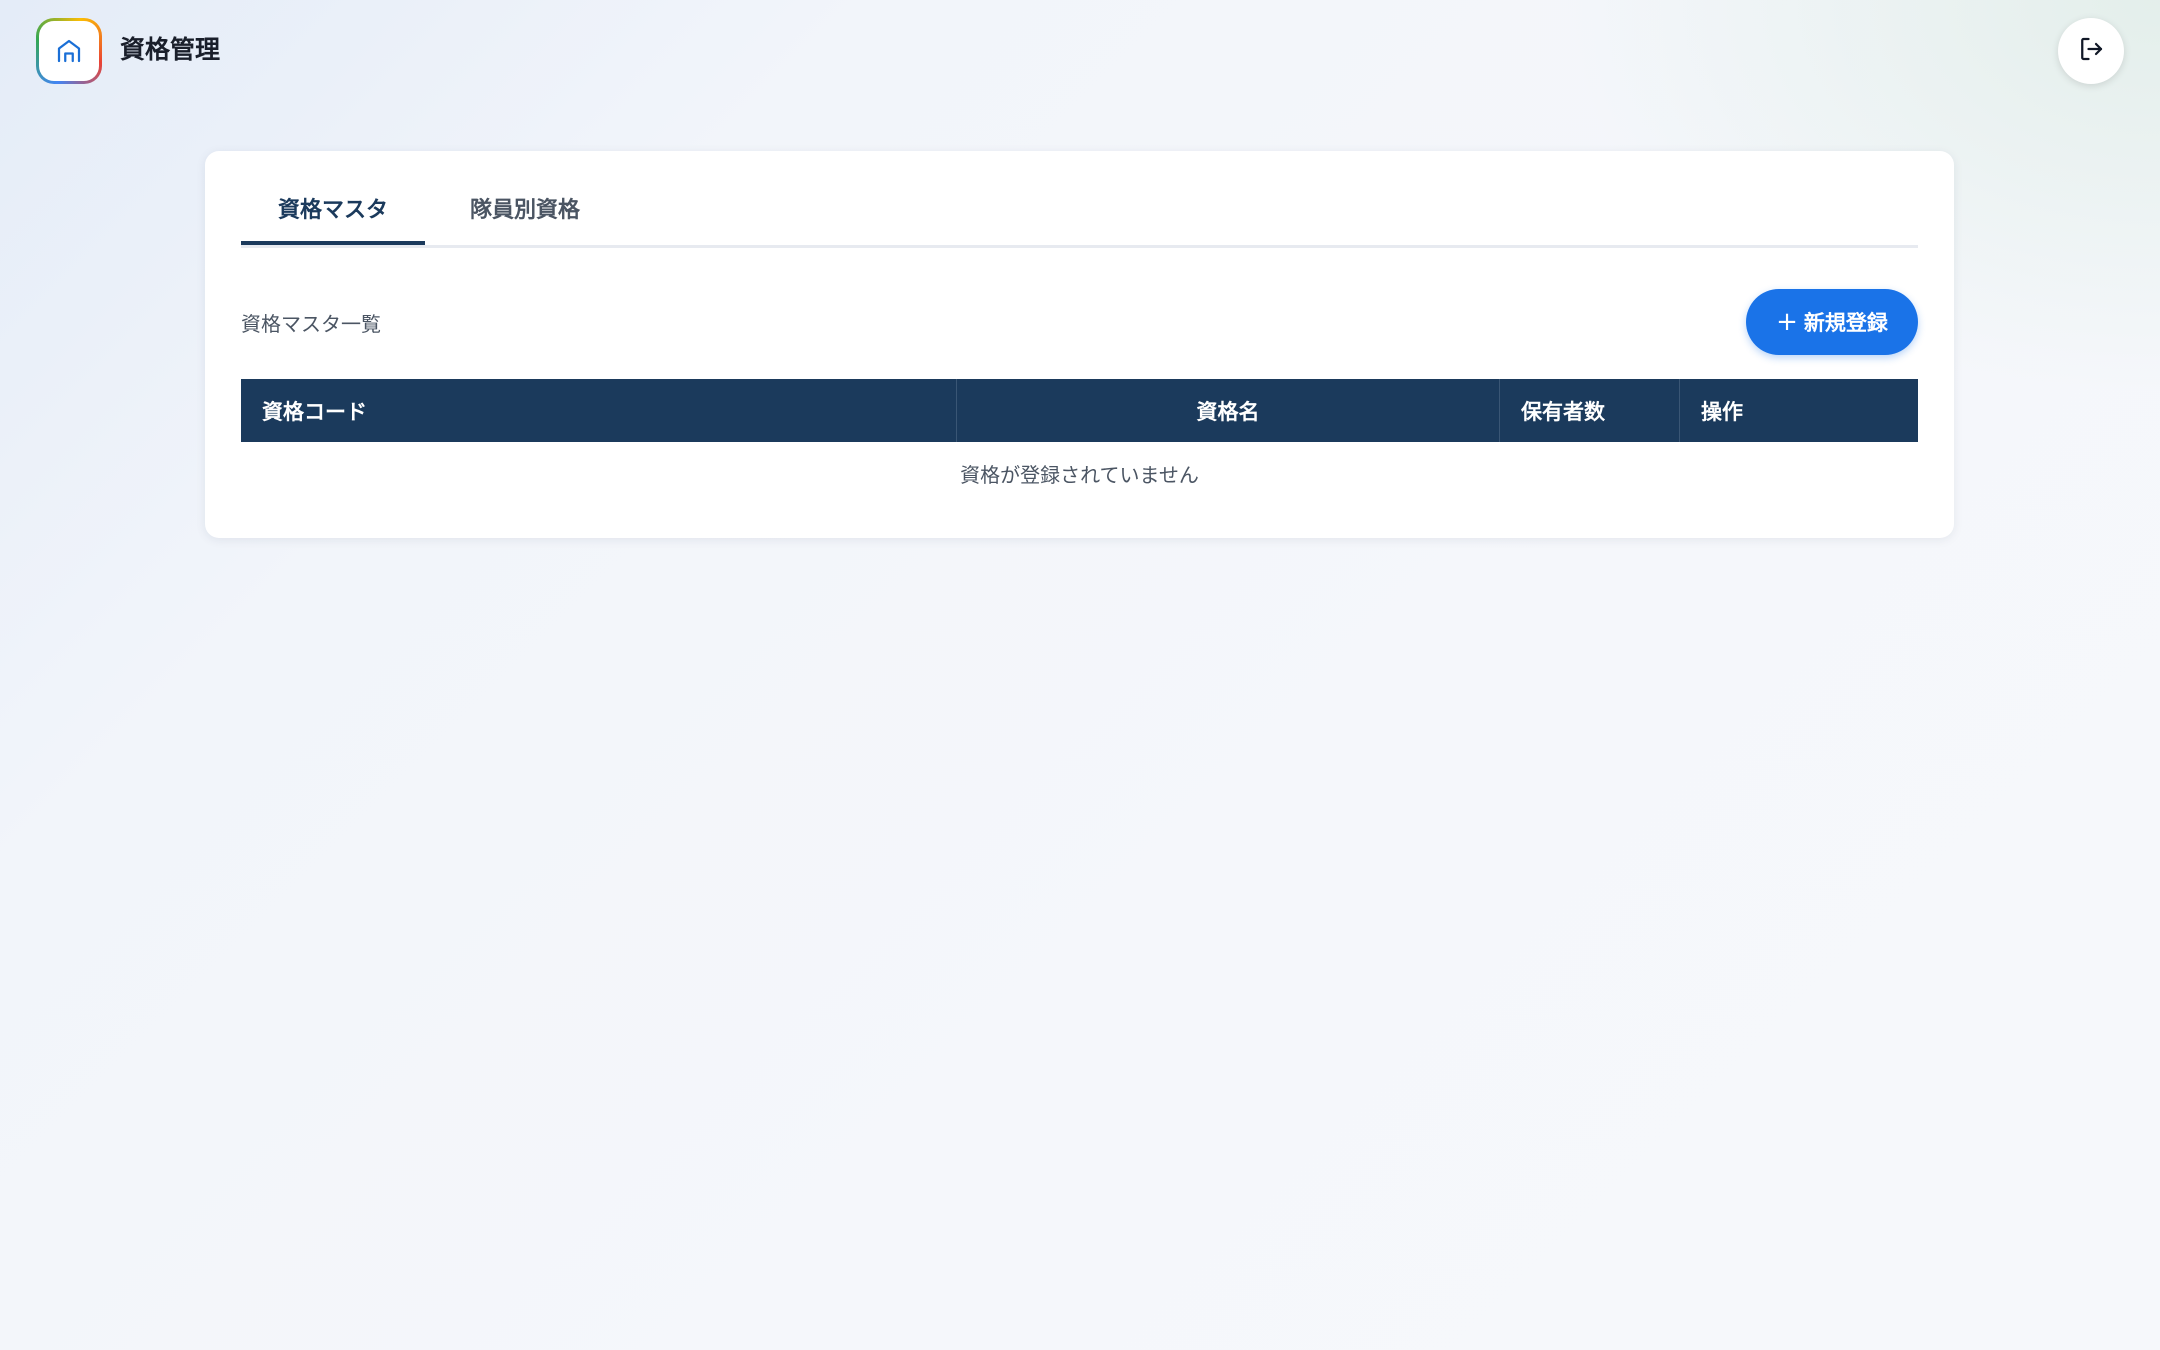 The height and width of the screenshot is (1350, 2160). Describe the element at coordinates (599, 410) in the screenshot. I see `column-header-code: 資格コード` at that location.